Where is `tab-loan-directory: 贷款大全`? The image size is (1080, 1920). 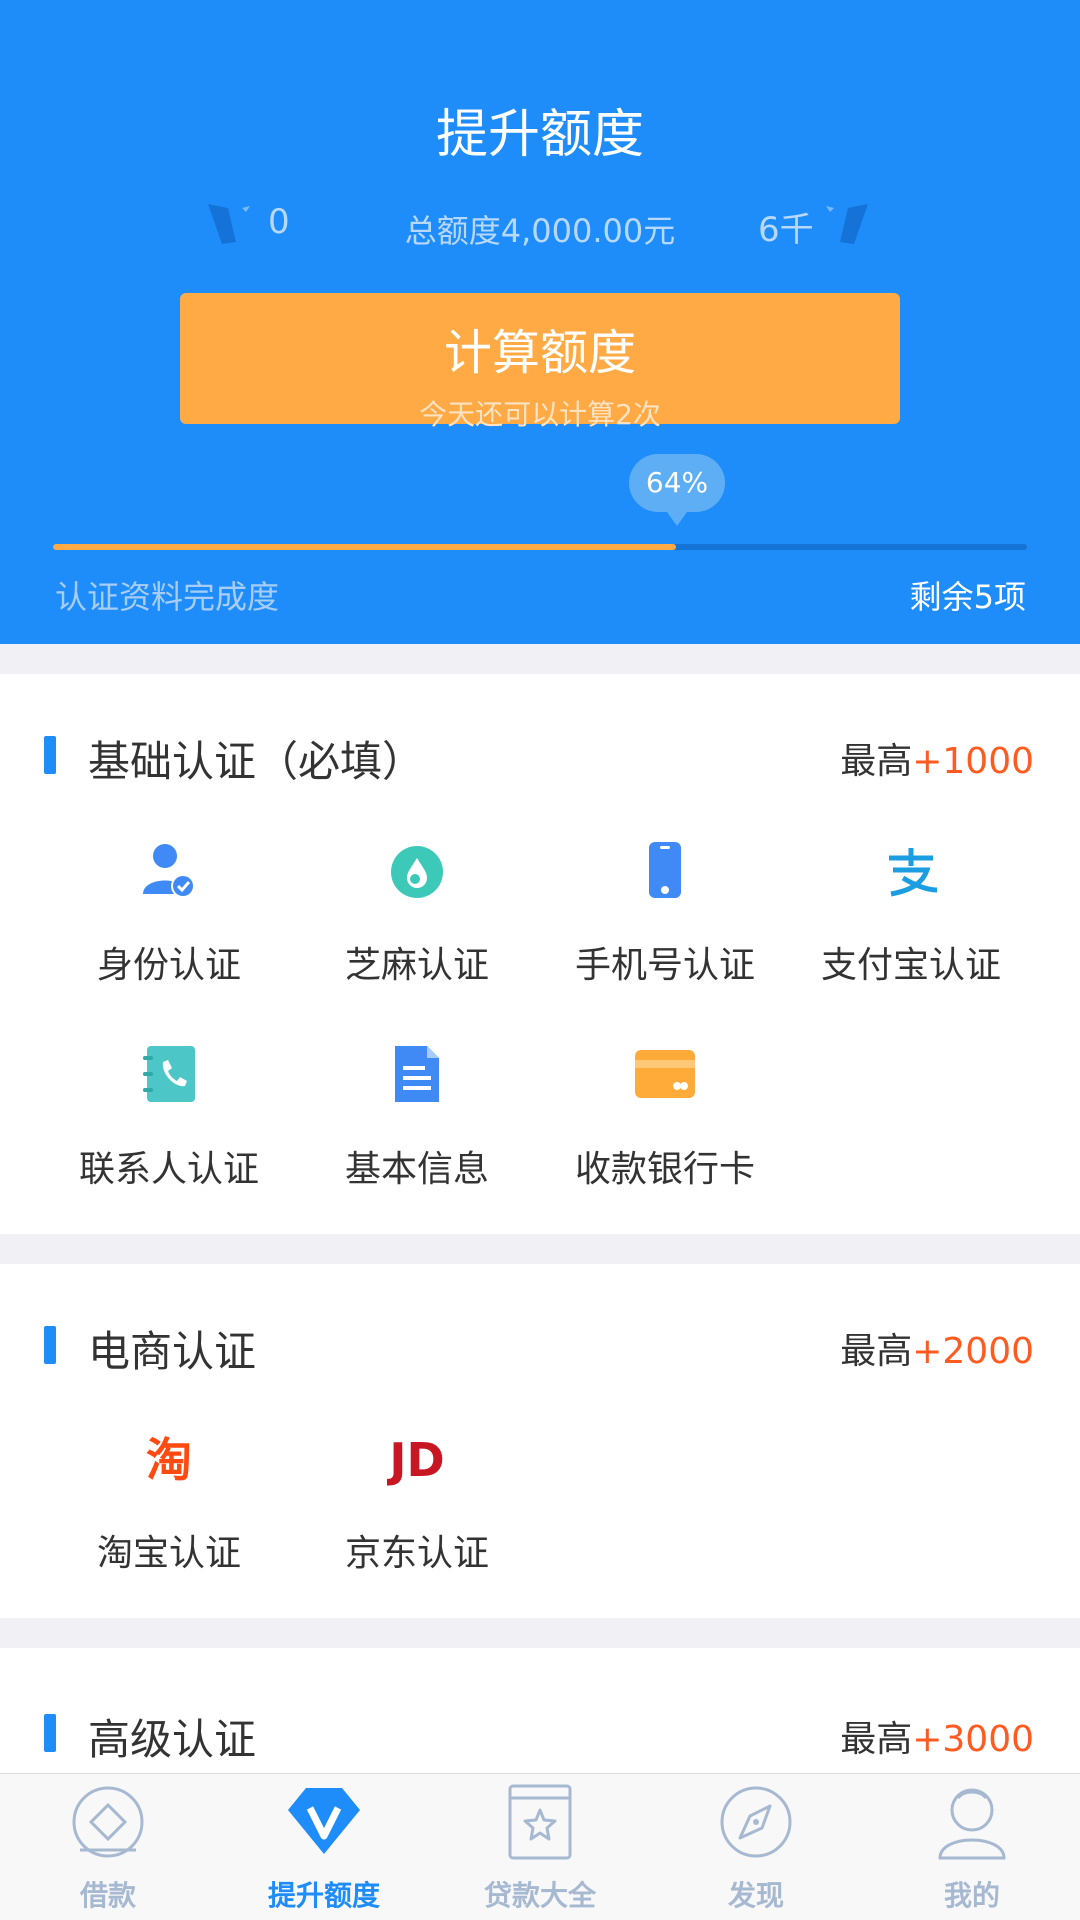
tab-loan-directory: 贷款大全 is located at coordinates (540, 1847).